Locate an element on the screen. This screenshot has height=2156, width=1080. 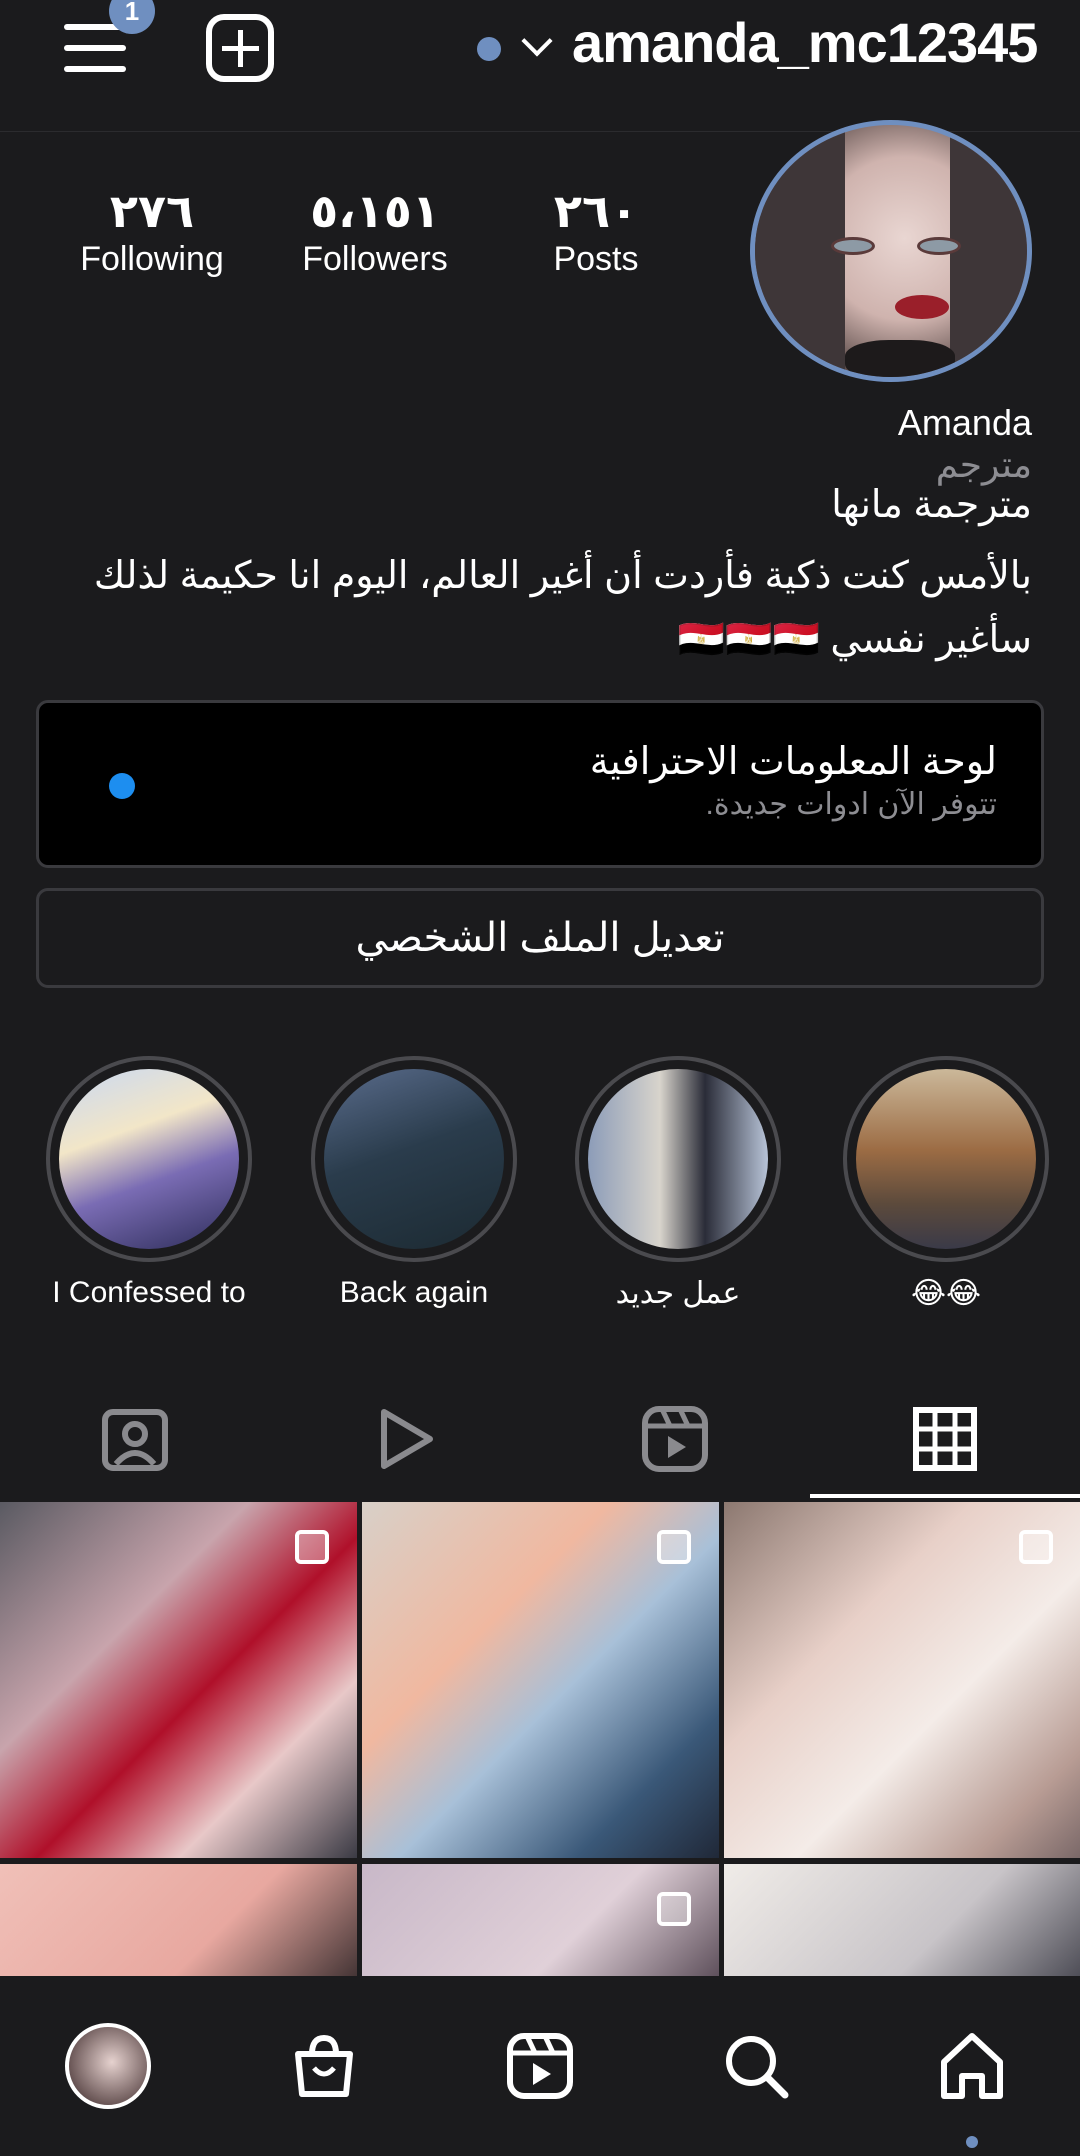
highlight-item: عمل جديد is located at coordinates (678, 1183).